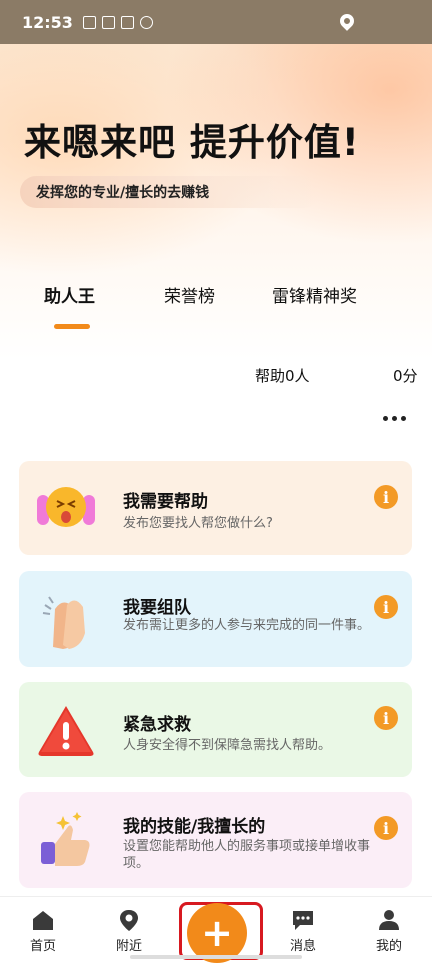 The height and width of the screenshot is (965, 432). What do you see at coordinates (66, 841) in the screenshot?
I see `thumbs-up-icon` at bounding box center [66, 841].